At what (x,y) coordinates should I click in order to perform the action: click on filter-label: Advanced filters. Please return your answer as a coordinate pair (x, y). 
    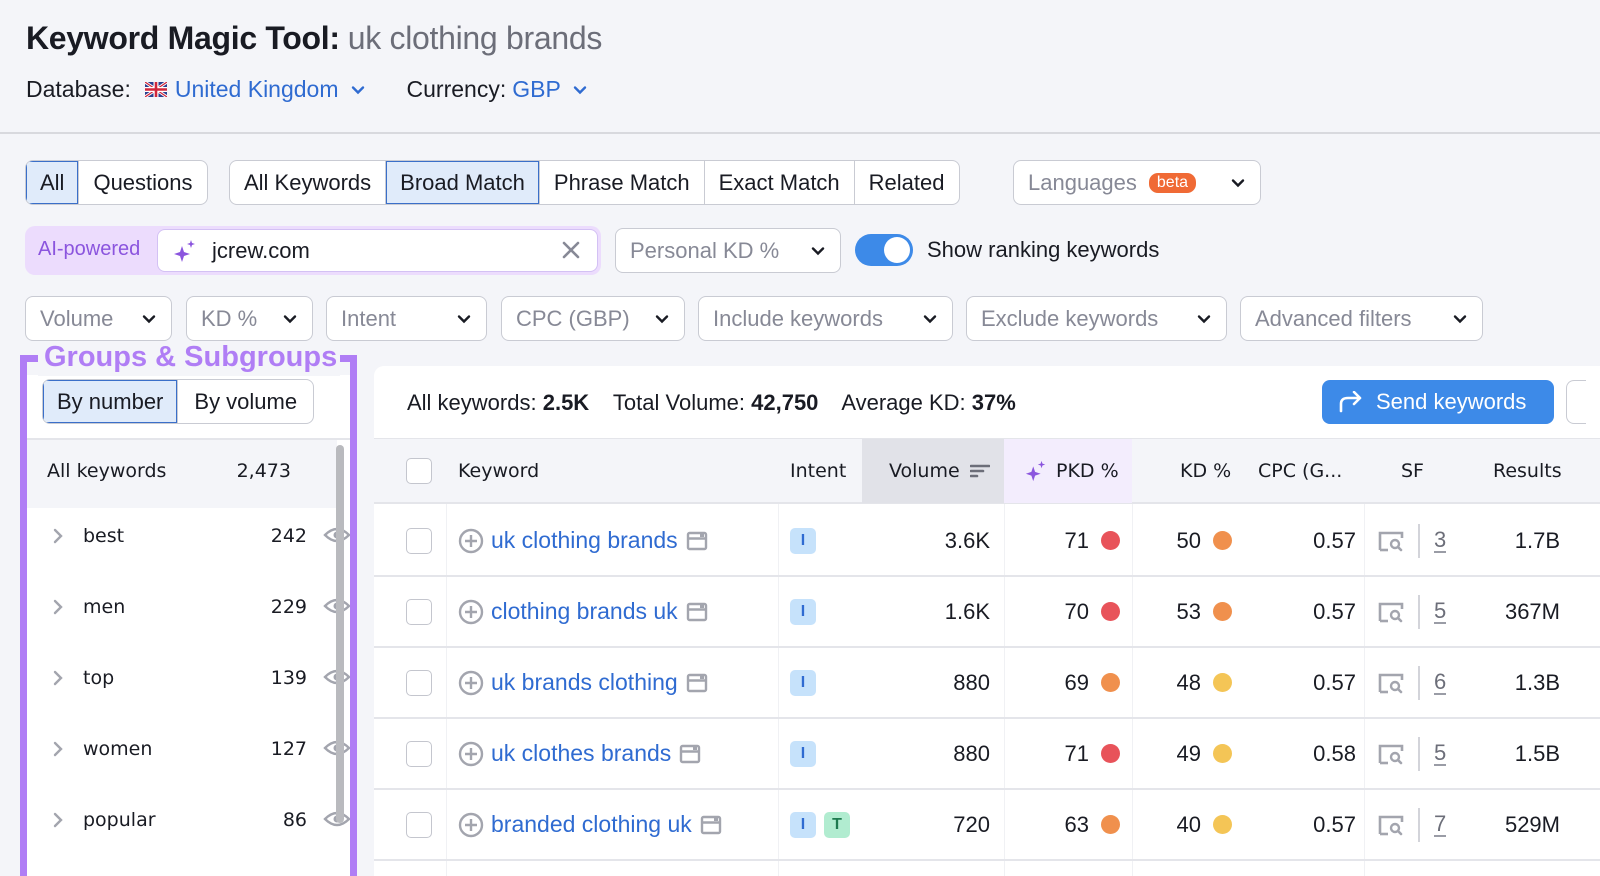
    Looking at the image, I should click on (1333, 318).